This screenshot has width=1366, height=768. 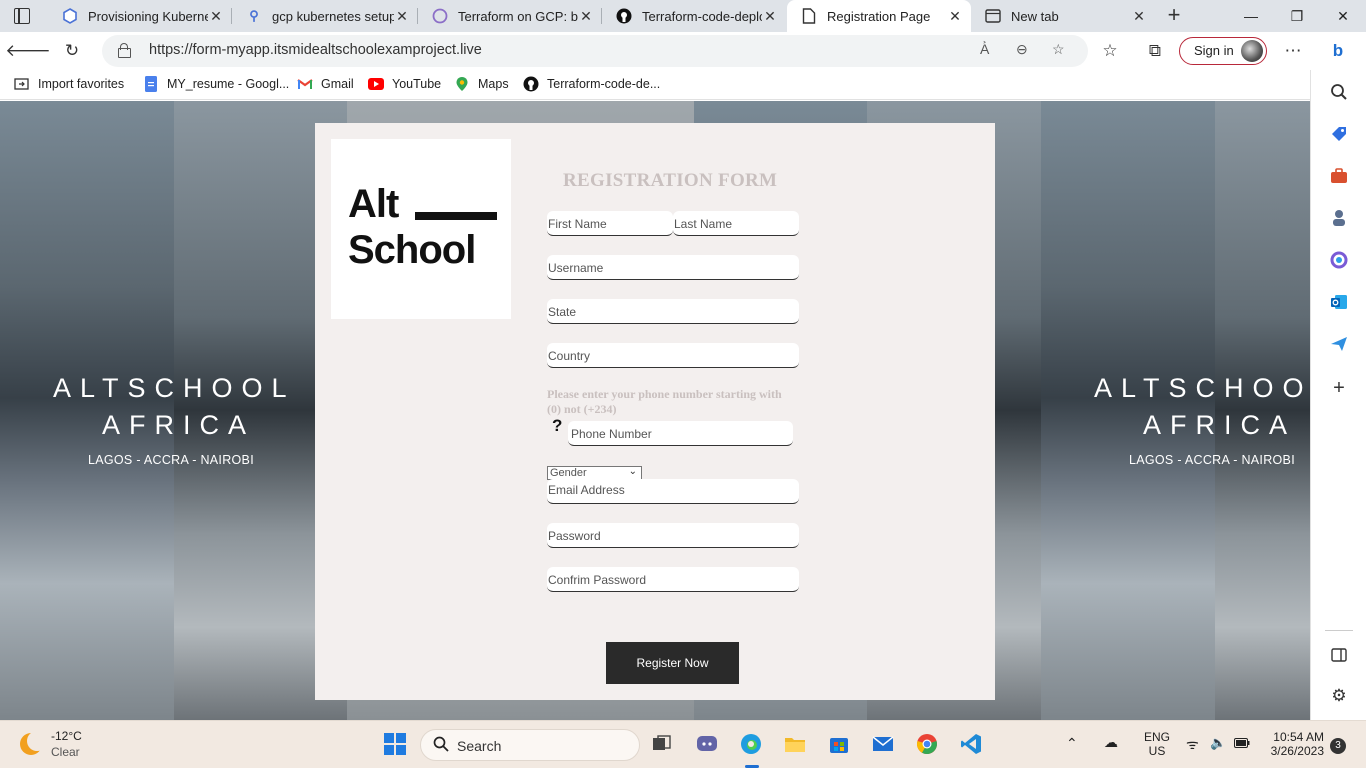 I want to click on microsoft365-icon, so click(x=1339, y=260).